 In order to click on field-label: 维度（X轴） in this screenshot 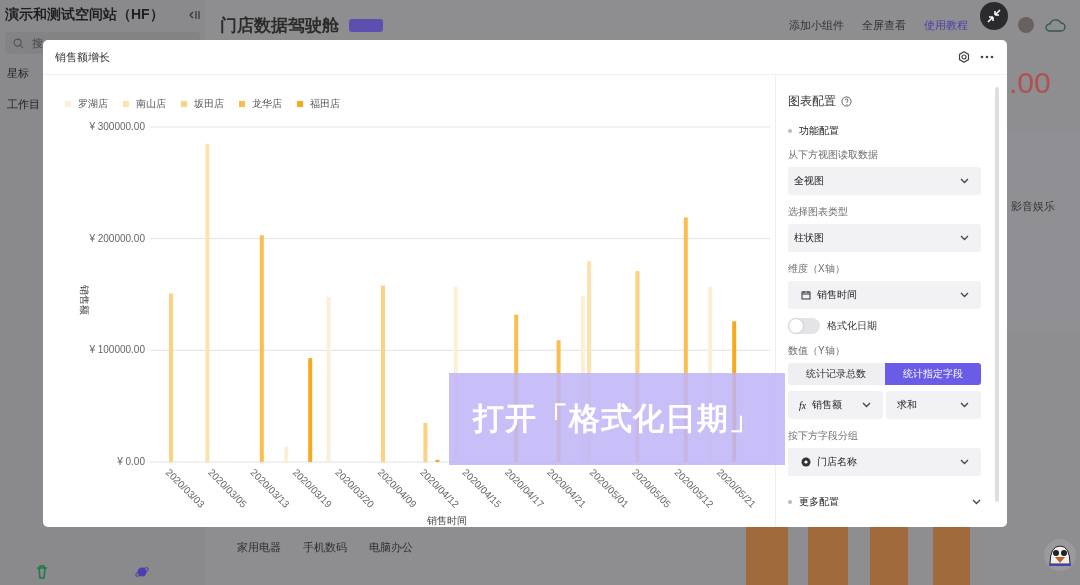, I will do `click(817, 269)`.